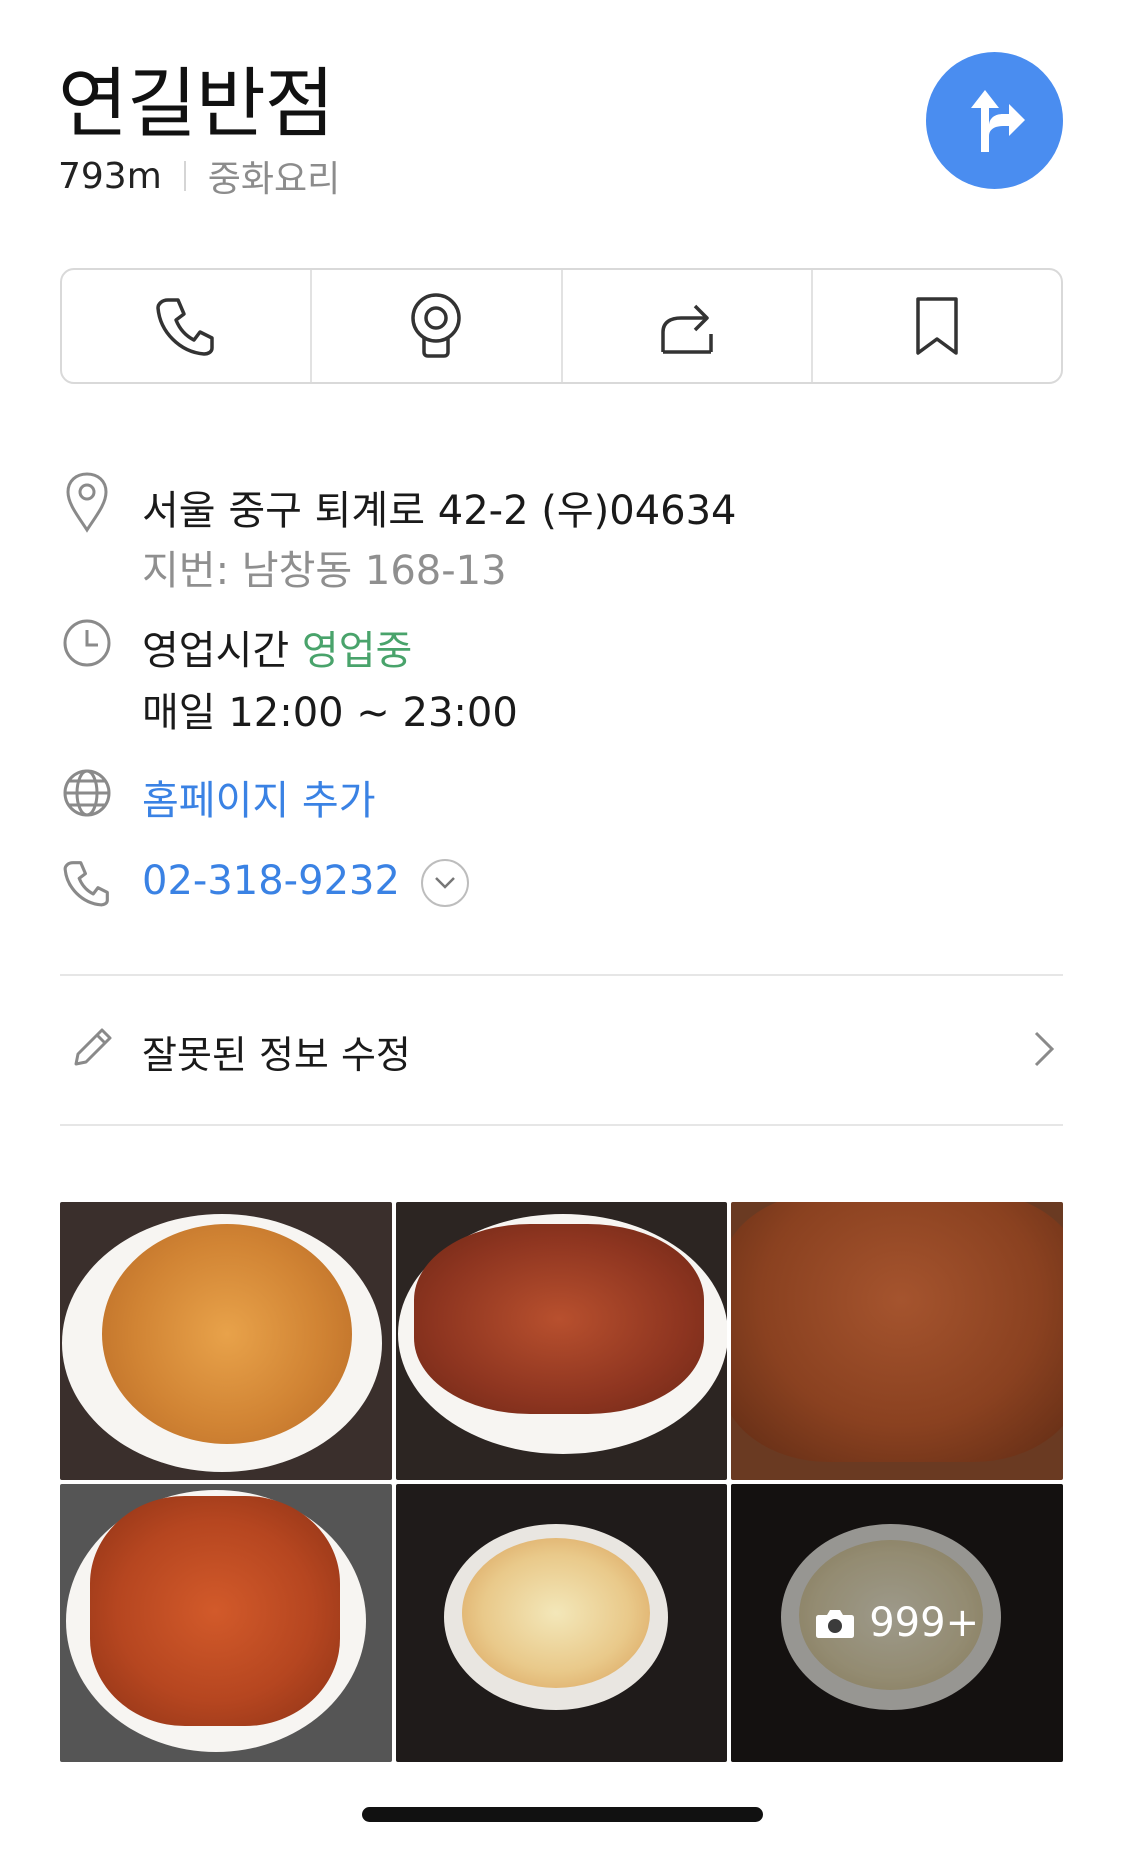 This screenshot has height=1849, width=1125. I want to click on call-action-button, so click(187, 326).